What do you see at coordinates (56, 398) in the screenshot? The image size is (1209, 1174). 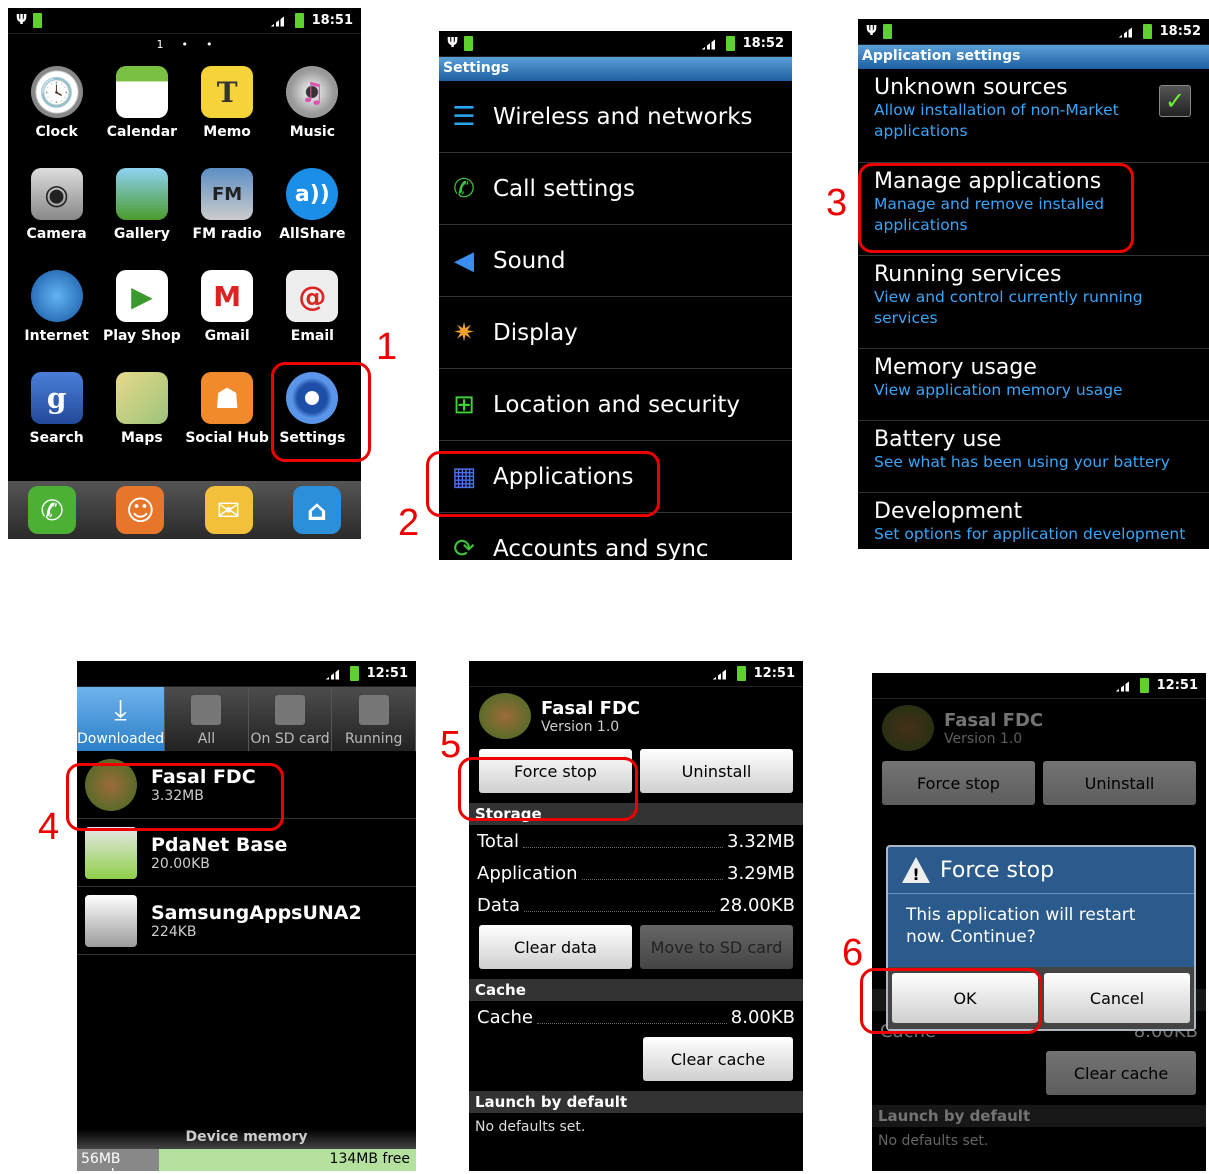 I see `google-search-icon: g` at bounding box center [56, 398].